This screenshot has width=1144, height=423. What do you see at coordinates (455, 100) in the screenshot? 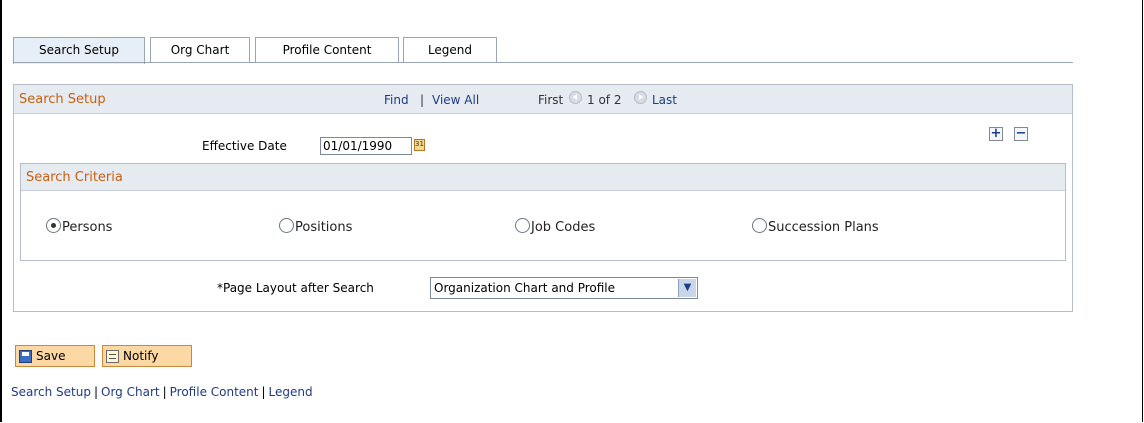
I see `view-all-link: View All` at bounding box center [455, 100].